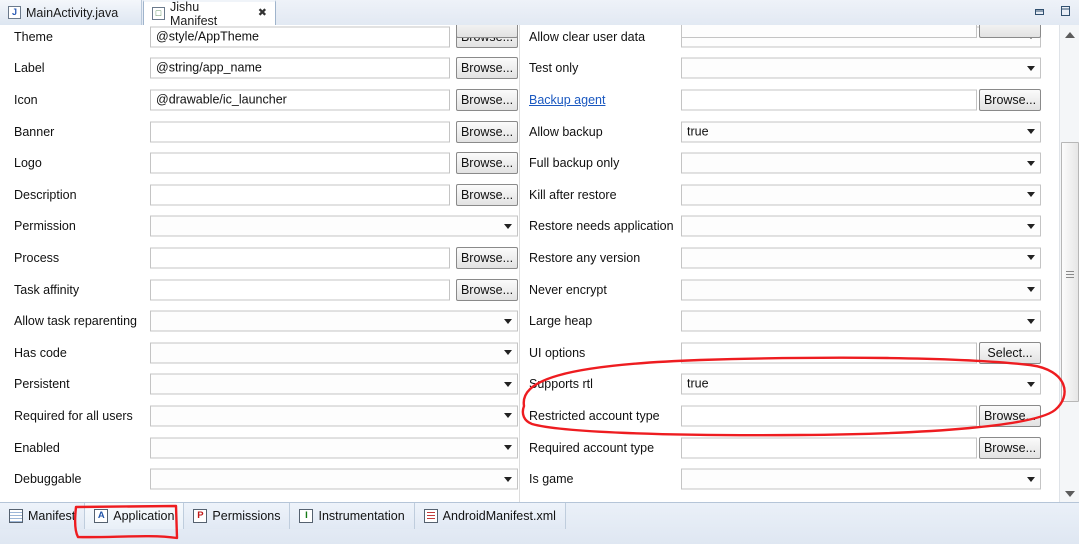 The width and height of the screenshot is (1079, 544). I want to click on page-tab-instrumentation: I Instrumentation, so click(352, 516).